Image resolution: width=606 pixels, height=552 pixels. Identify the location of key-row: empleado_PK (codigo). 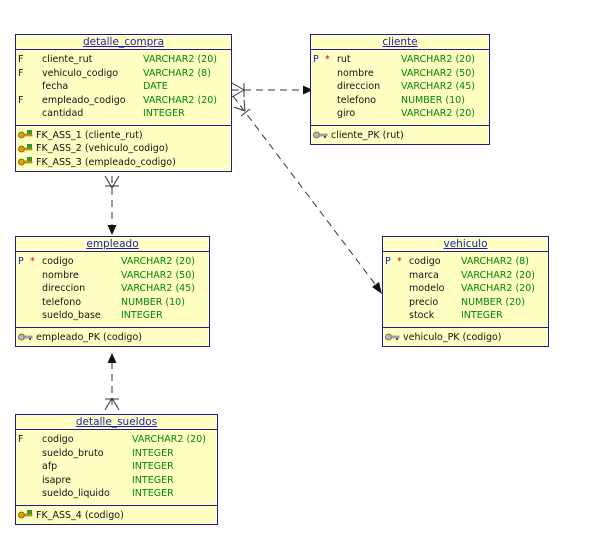
(113, 338).